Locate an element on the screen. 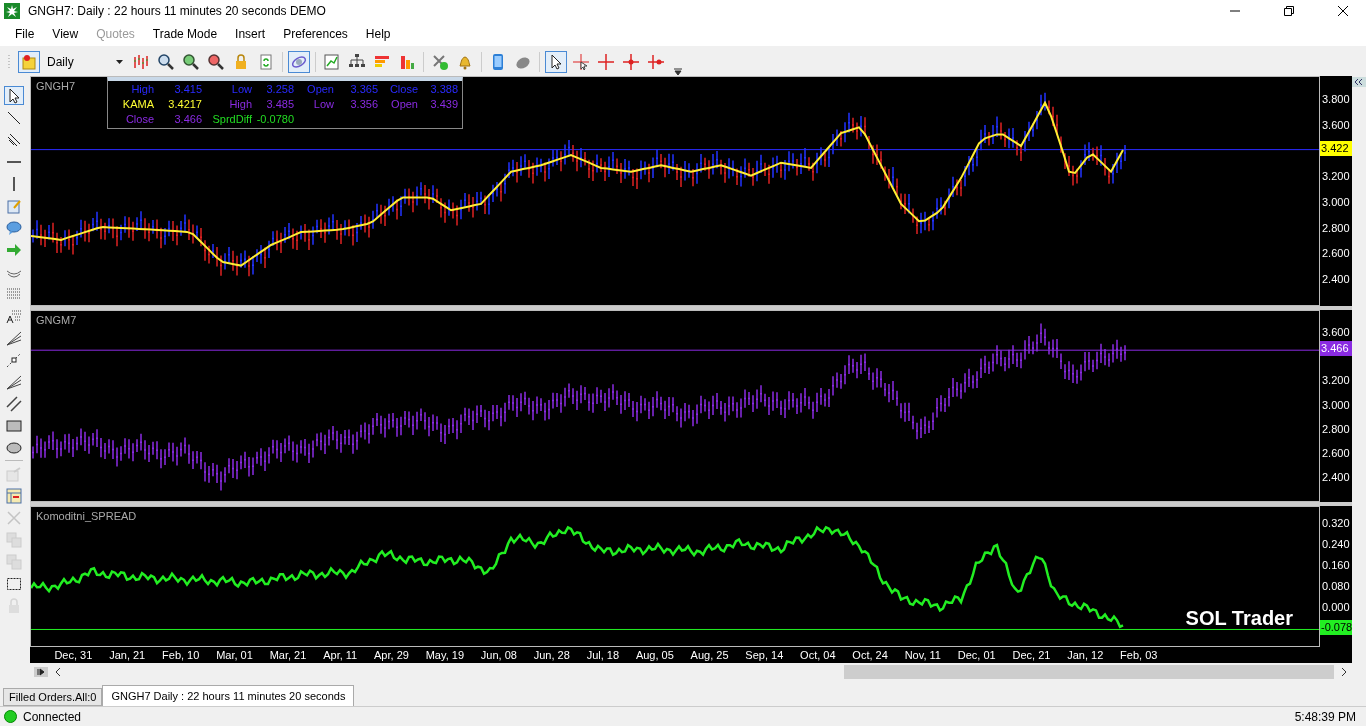 The image size is (1366, 726). date-label: Jan, 21 is located at coordinates (127, 655).